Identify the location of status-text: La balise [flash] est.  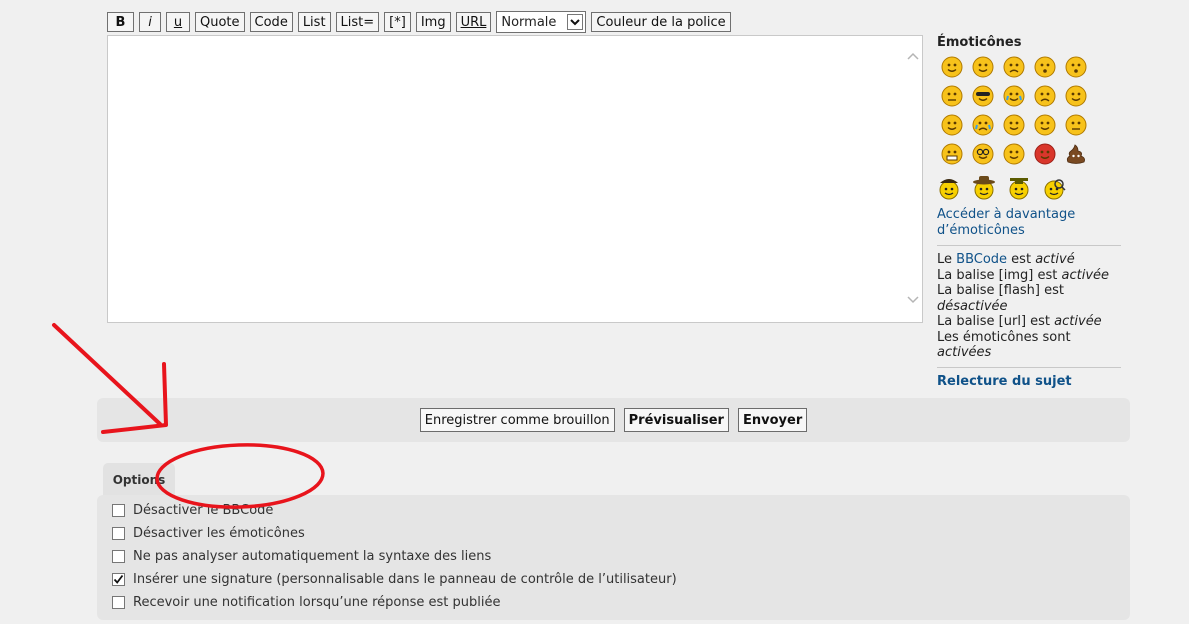
(1000, 290).